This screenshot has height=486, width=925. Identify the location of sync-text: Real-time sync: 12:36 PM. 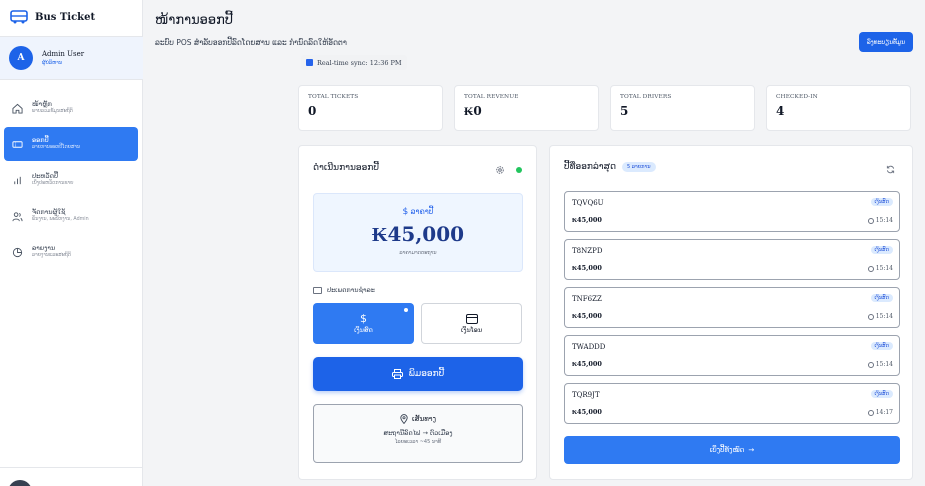
(359, 62).